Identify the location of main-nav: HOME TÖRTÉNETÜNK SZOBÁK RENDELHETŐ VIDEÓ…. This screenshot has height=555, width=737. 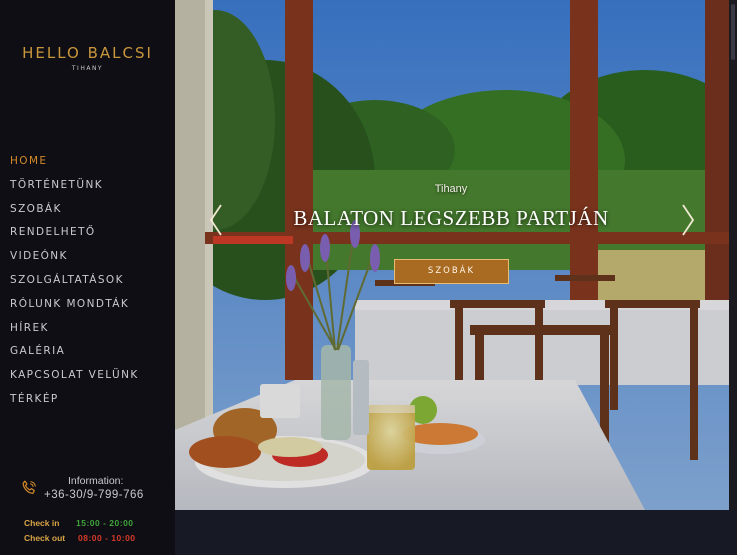
(74, 284).